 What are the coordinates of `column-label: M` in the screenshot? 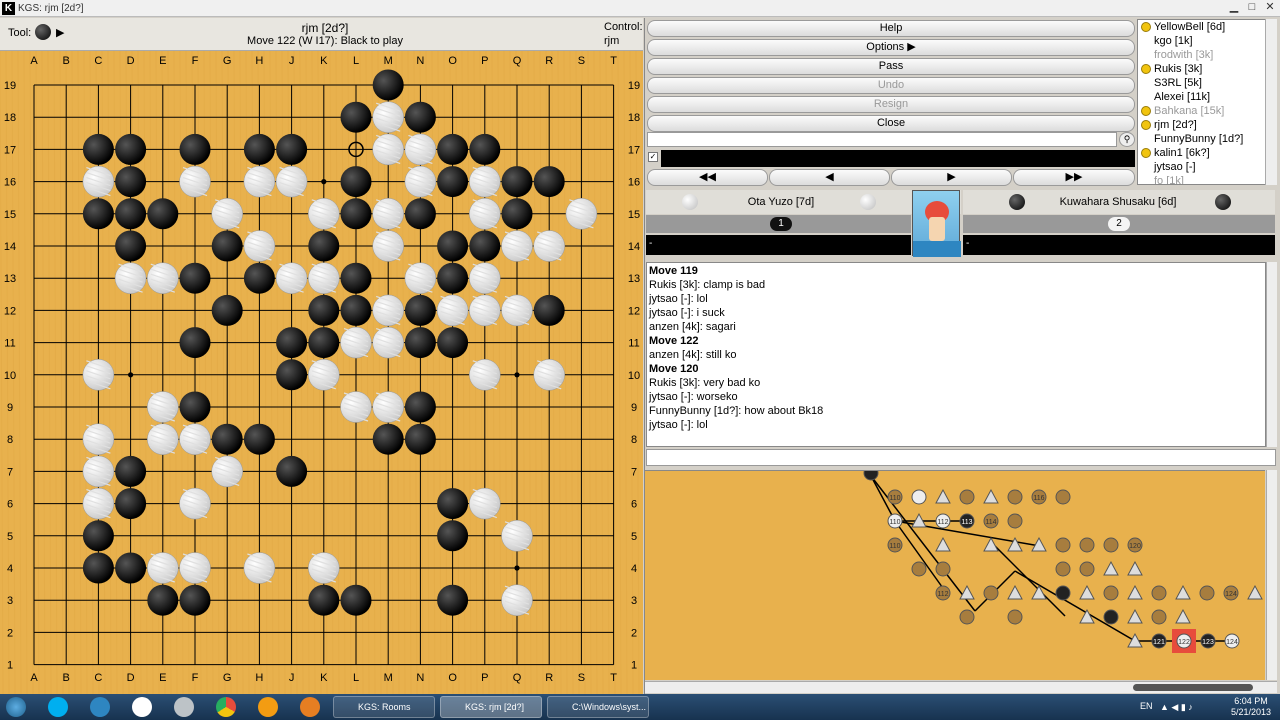 It's located at (388, 61).